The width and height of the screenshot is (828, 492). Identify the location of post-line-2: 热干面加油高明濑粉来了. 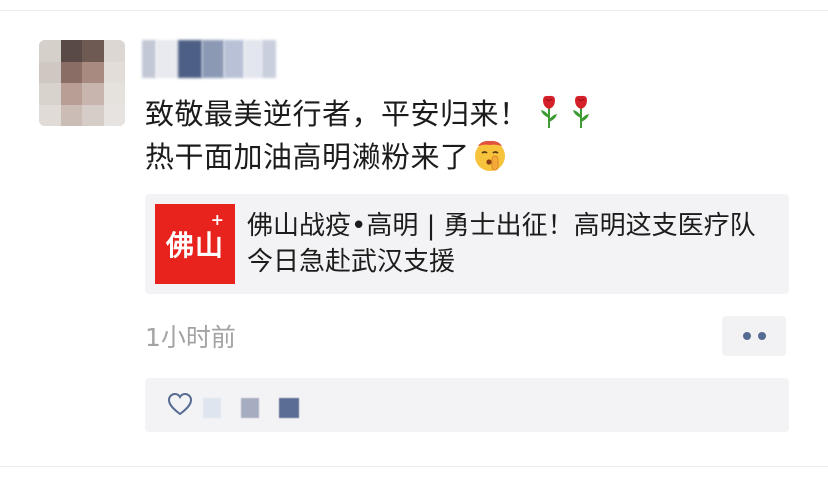
(465, 157).